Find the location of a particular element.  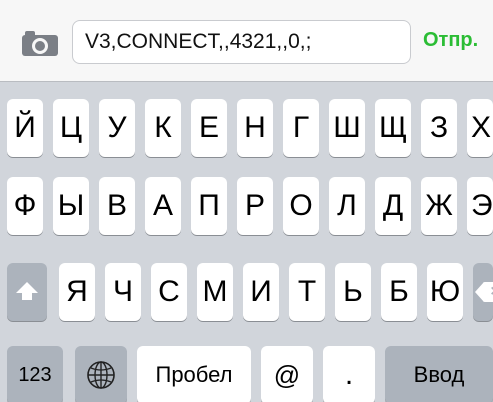

key-row2: В is located at coordinates (117, 206).